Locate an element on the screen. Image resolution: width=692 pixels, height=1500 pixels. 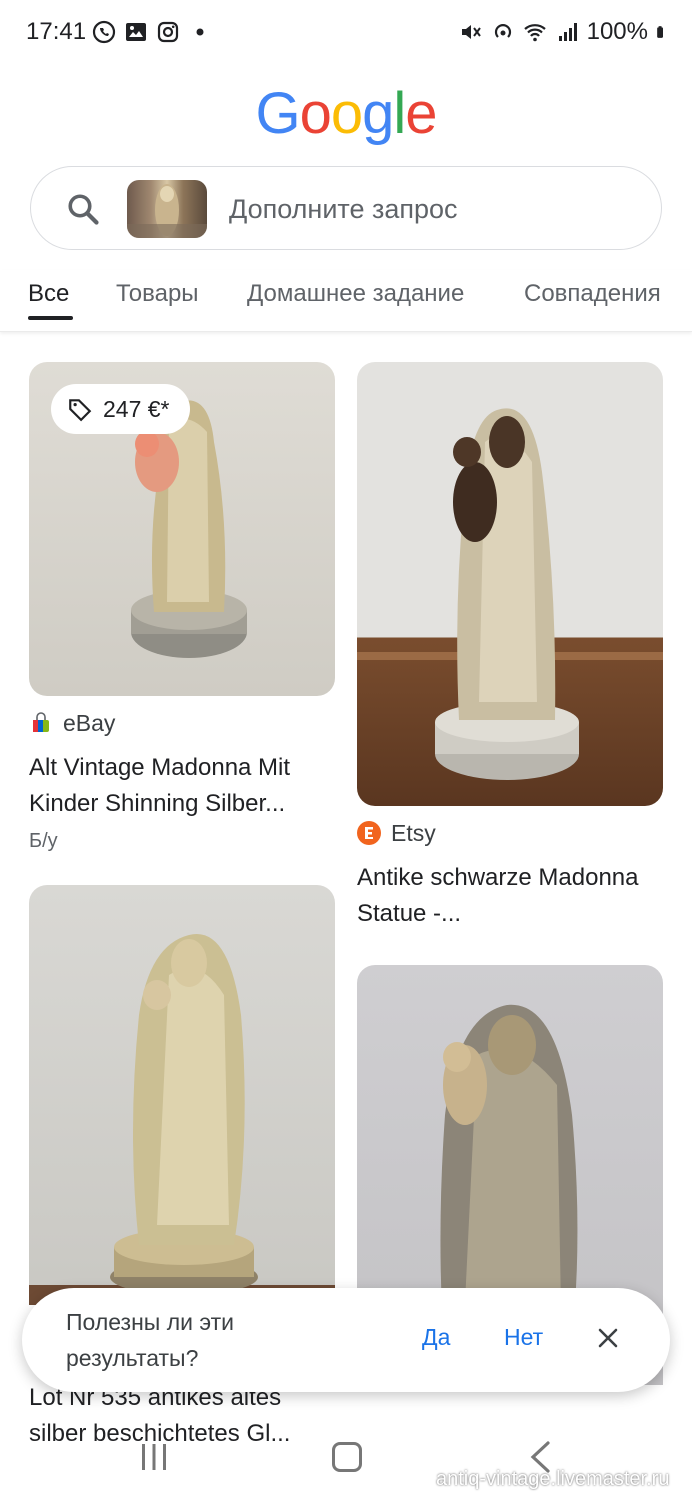
battery-icon is located at coordinates (660, 32).